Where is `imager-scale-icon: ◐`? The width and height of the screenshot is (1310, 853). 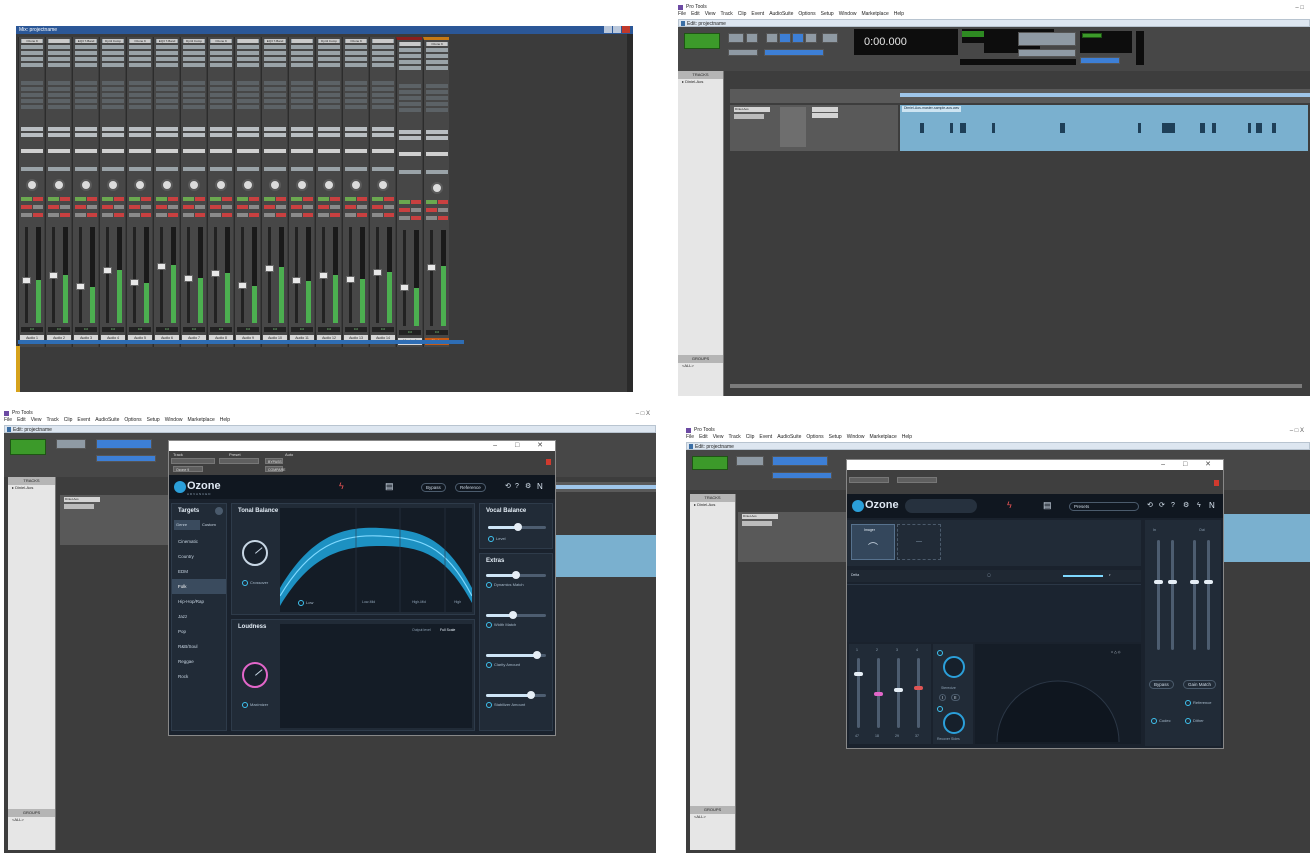
imager-scale-icon: ◐ is located at coordinates (1110, 575).